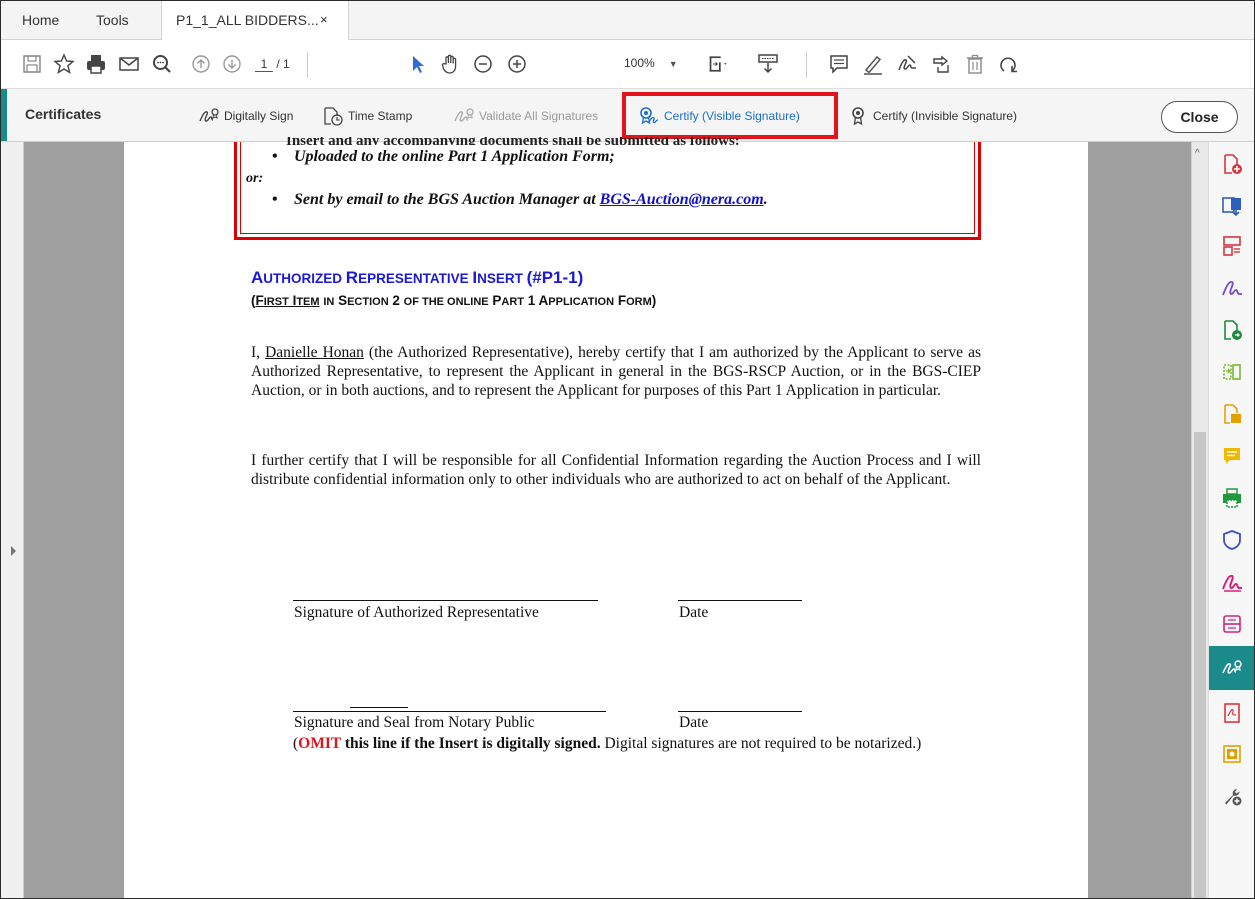  I want to click on print-production-icon, so click(1231, 498).